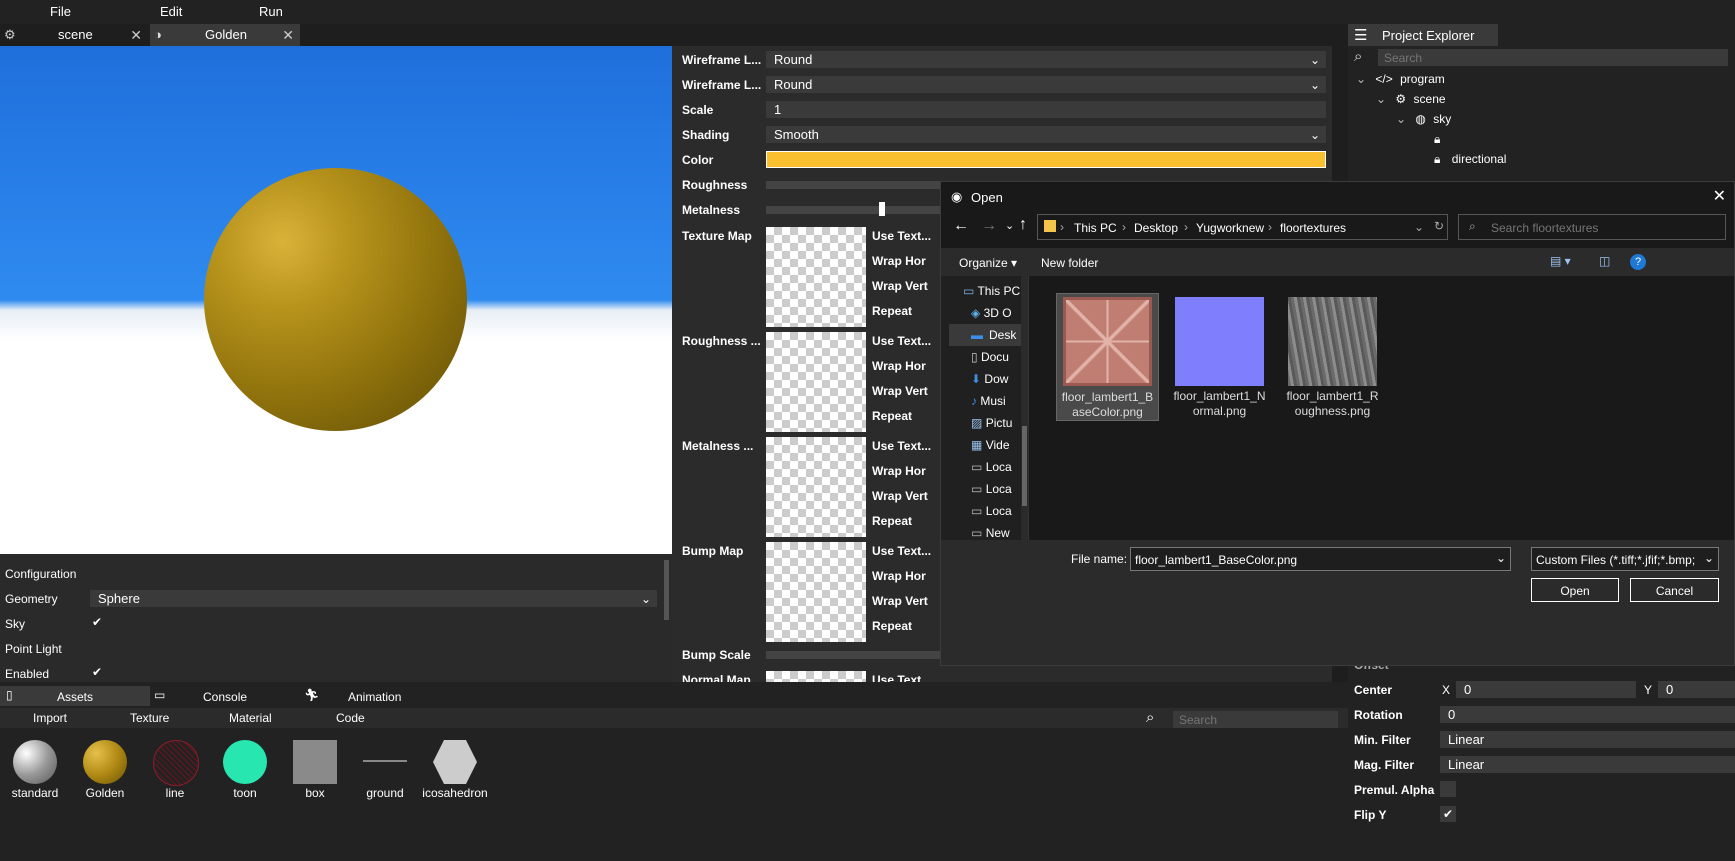 This screenshot has height=861, width=1735. Describe the element at coordinates (816, 487) in the screenshot. I see `metalness-map-preview` at that location.